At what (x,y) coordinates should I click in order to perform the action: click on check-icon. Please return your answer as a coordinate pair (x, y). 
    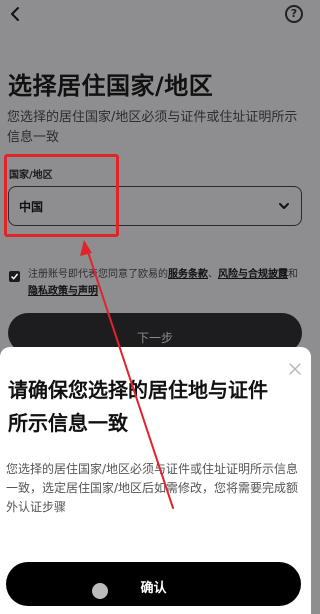
    Looking at the image, I should click on (15, 276).